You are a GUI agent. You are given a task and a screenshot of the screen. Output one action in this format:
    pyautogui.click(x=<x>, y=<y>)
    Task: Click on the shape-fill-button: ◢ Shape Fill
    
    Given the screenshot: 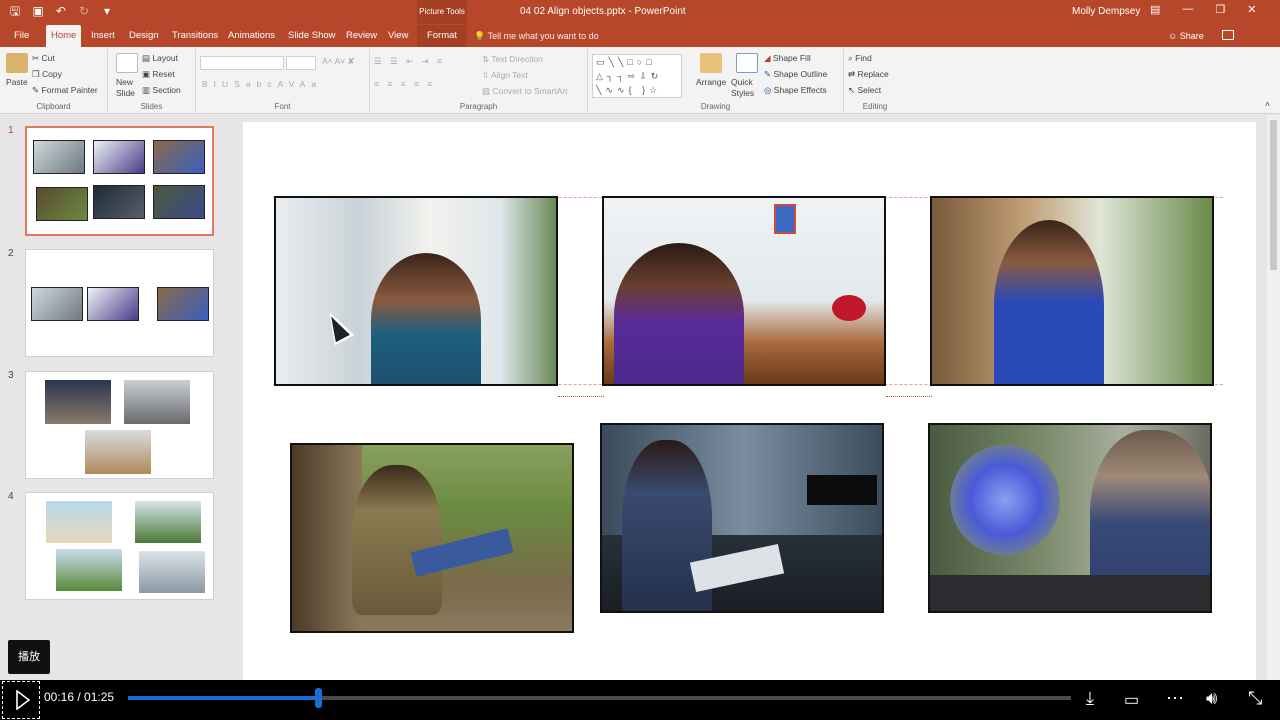 What is the action you would take?
    pyautogui.click(x=787, y=58)
    